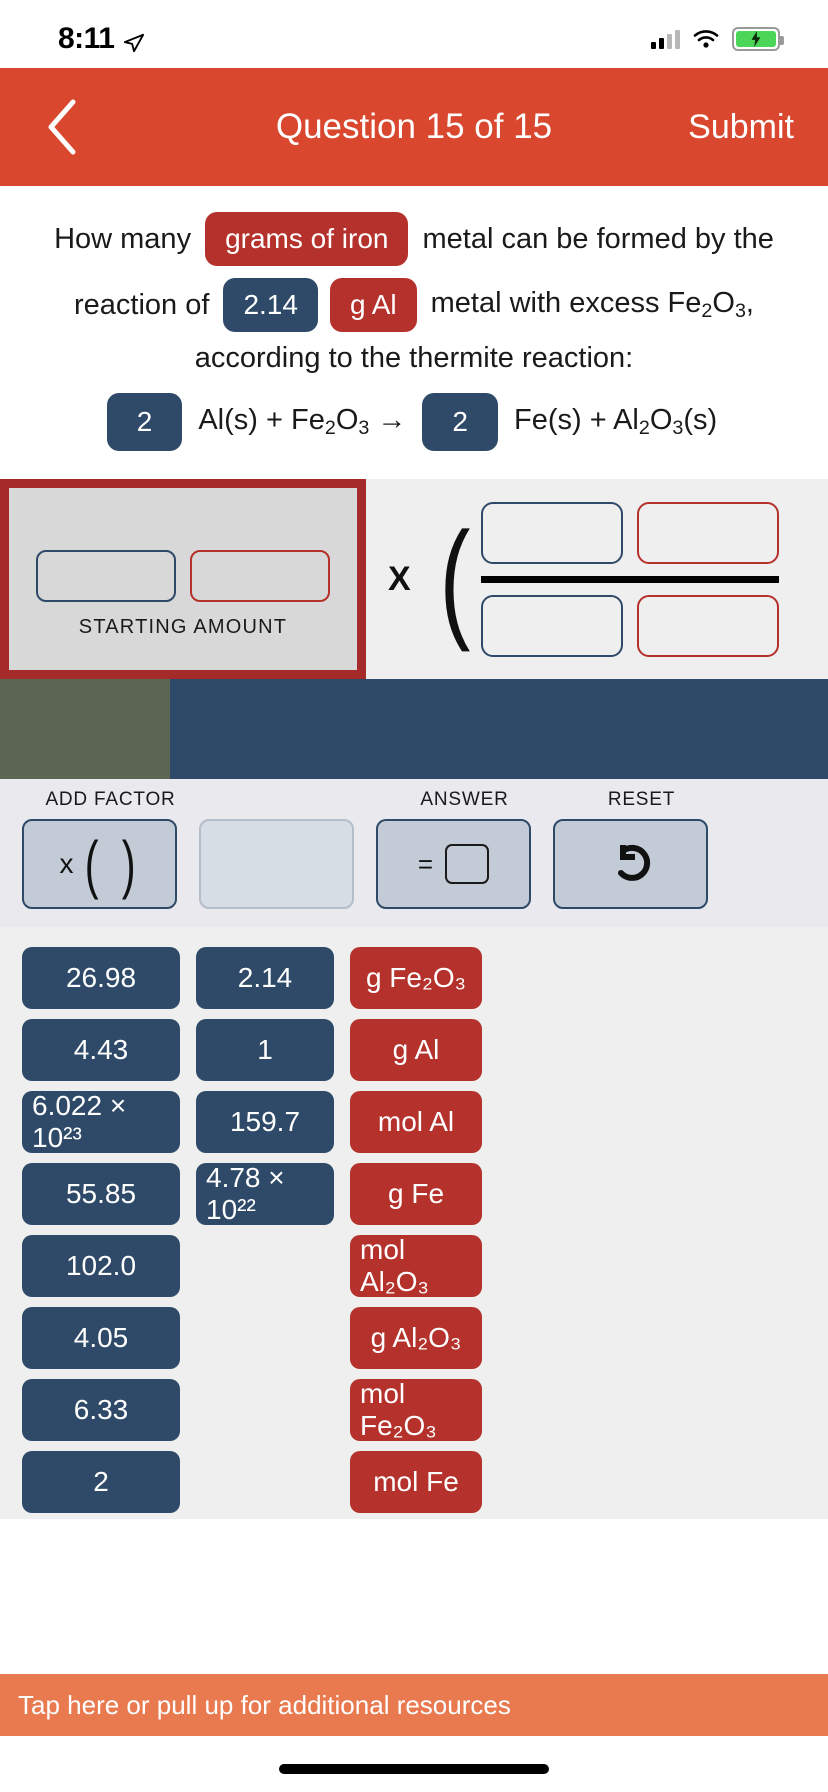 The image size is (828, 1792). What do you see at coordinates (460, 422) in the screenshot?
I see `coefficient-2: 2` at bounding box center [460, 422].